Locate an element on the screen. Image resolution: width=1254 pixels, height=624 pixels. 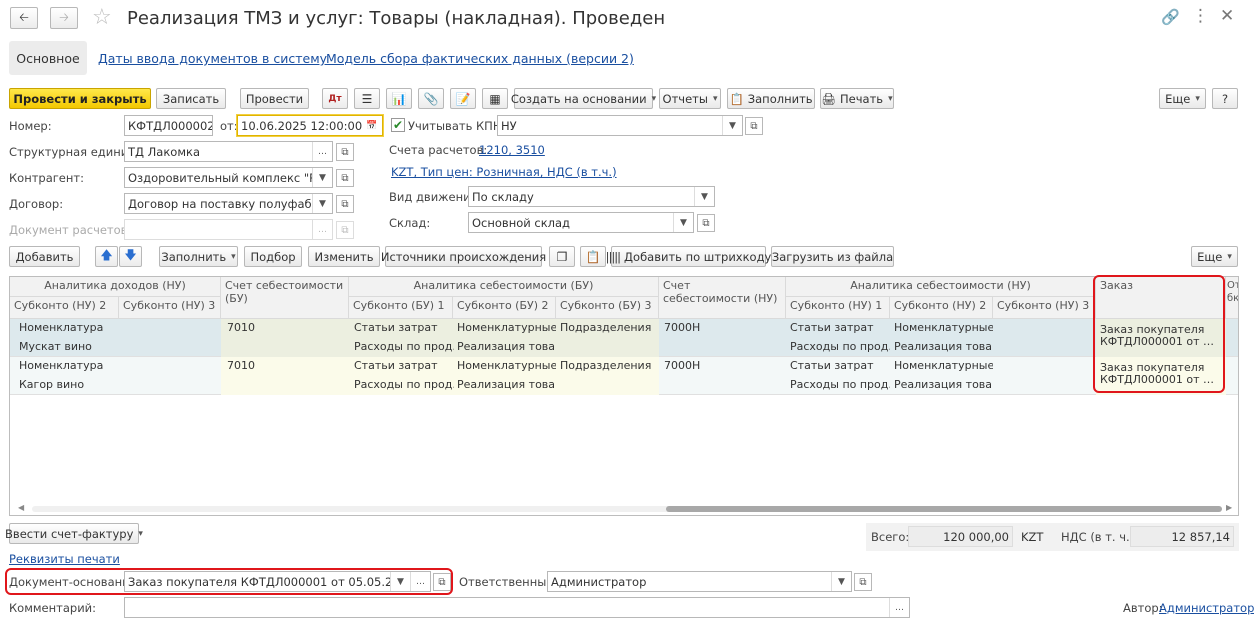
col-cost-account-nu: Счет себестоимости (НУ) is located at coordinates (722, 298).